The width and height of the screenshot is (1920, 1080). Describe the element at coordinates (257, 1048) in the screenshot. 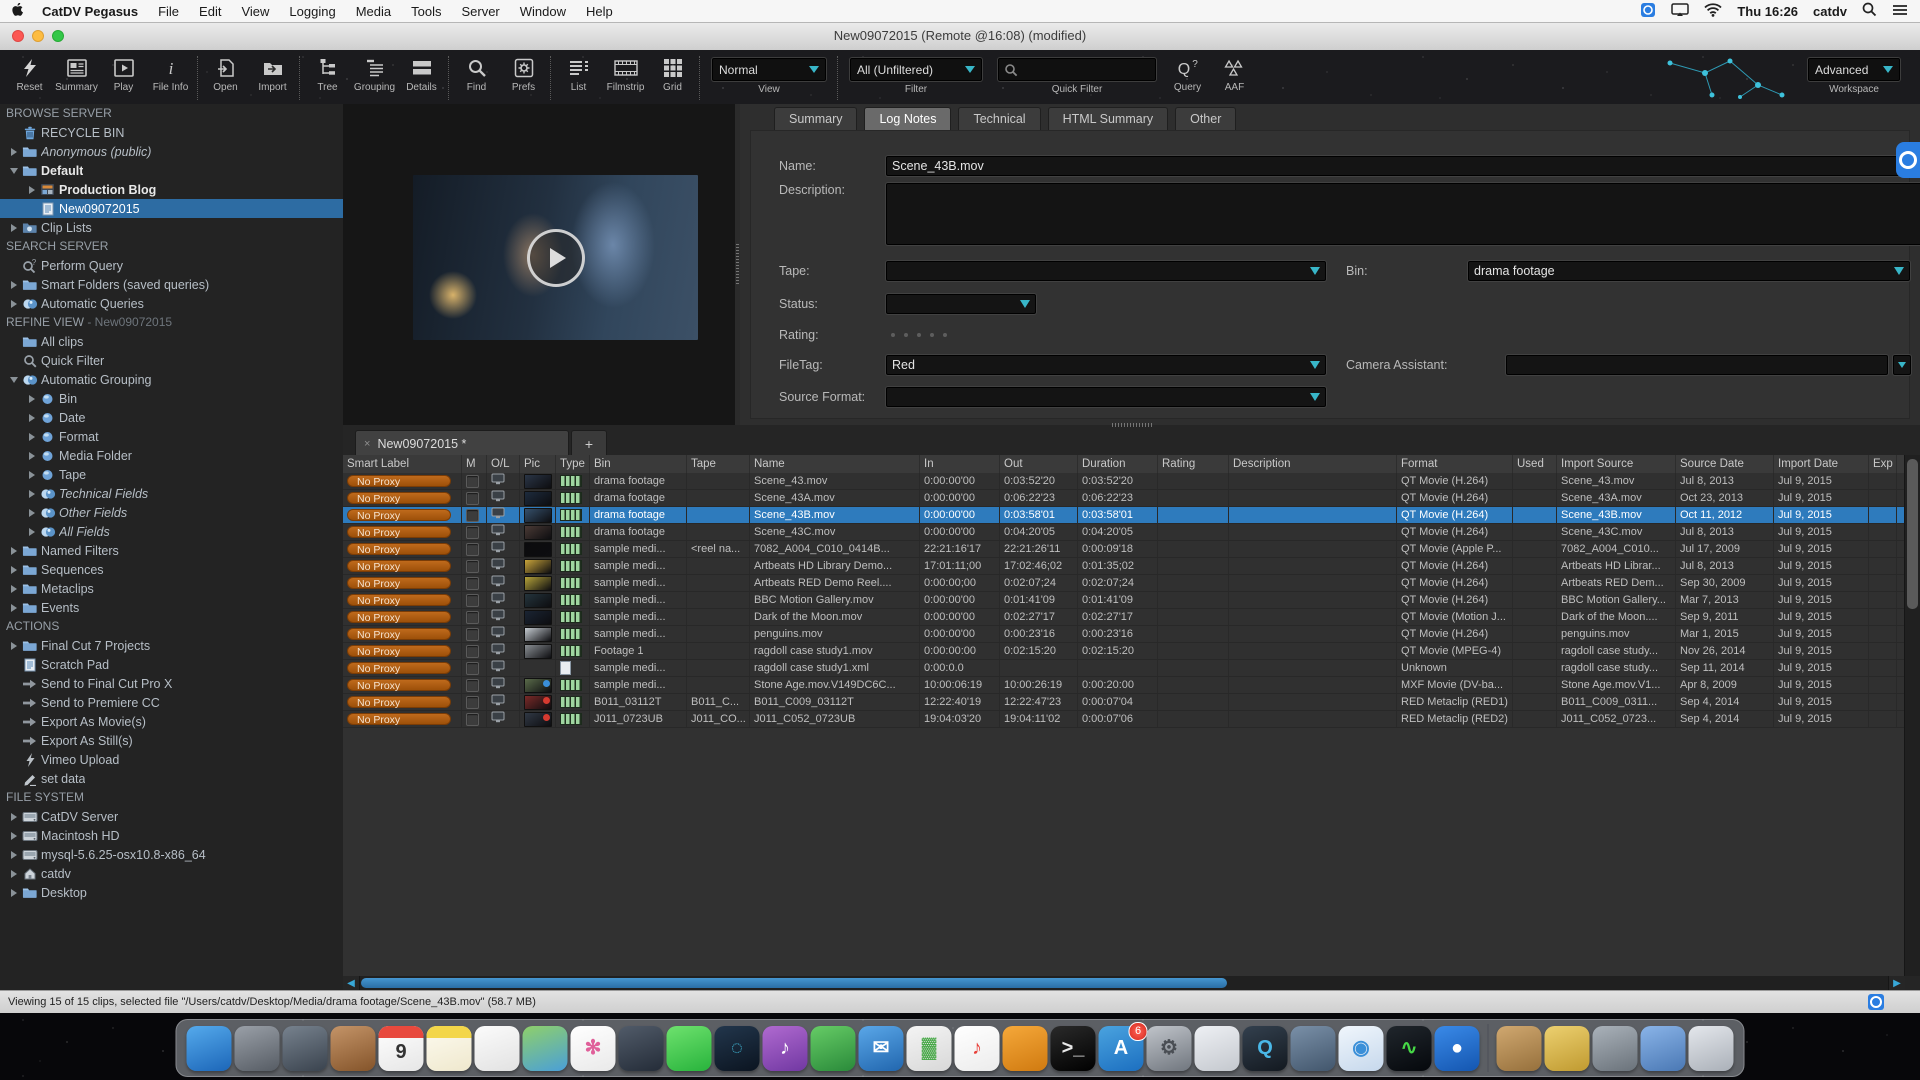

I see `dock-icon-launchpad` at that location.